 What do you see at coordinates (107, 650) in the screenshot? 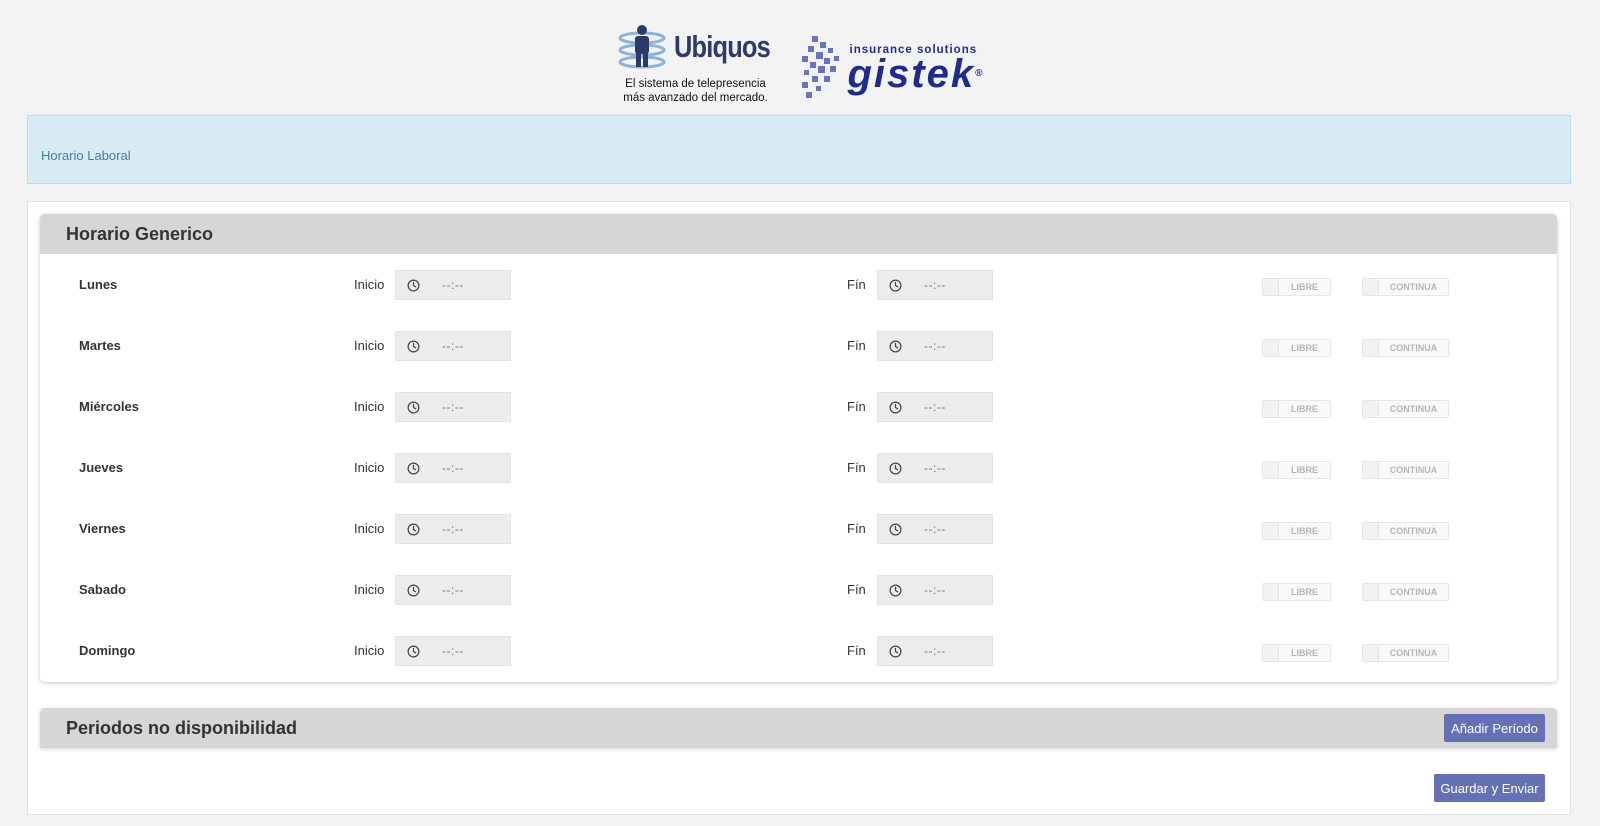
I see `day-label: Domingo` at bounding box center [107, 650].